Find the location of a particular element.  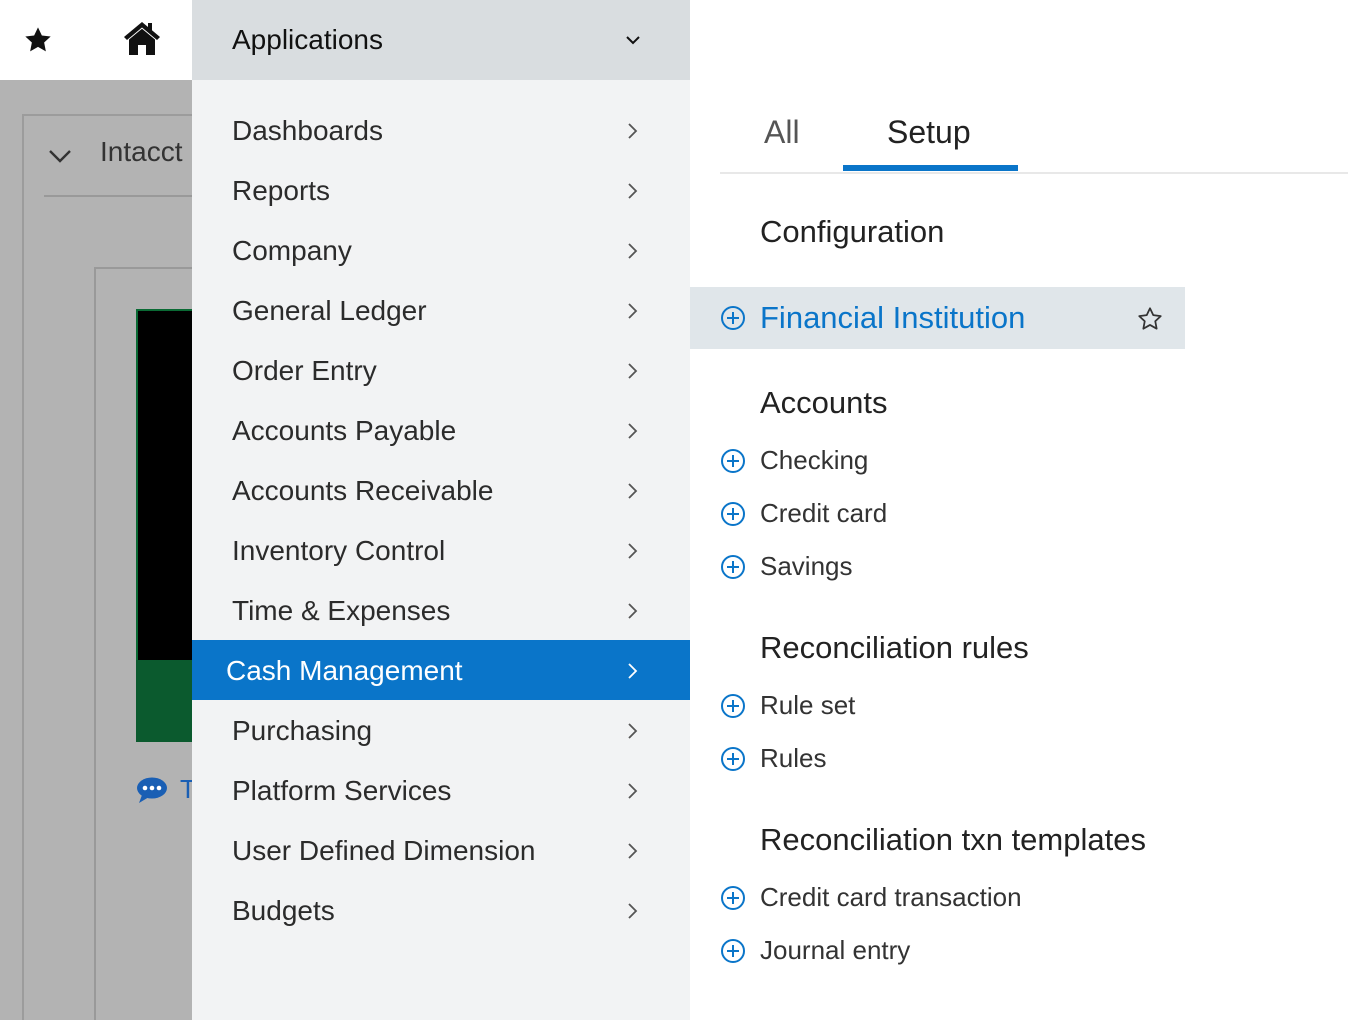

link-rule-set: Rule set is located at coordinates (937, 706).